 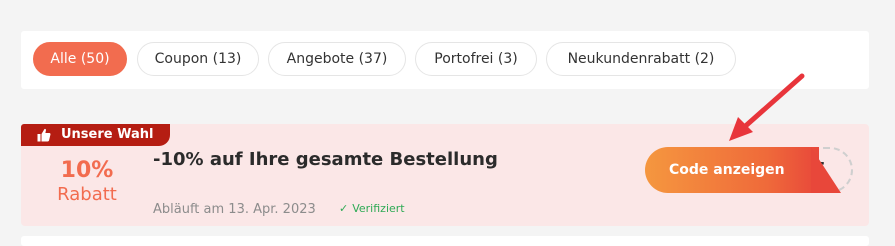 What do you see at coordinates (641, 59) in the screenshot?
I see `filter-chip-neukundenrabatt: Neukundenrabatt (2)` at bounding box center [641, 59].